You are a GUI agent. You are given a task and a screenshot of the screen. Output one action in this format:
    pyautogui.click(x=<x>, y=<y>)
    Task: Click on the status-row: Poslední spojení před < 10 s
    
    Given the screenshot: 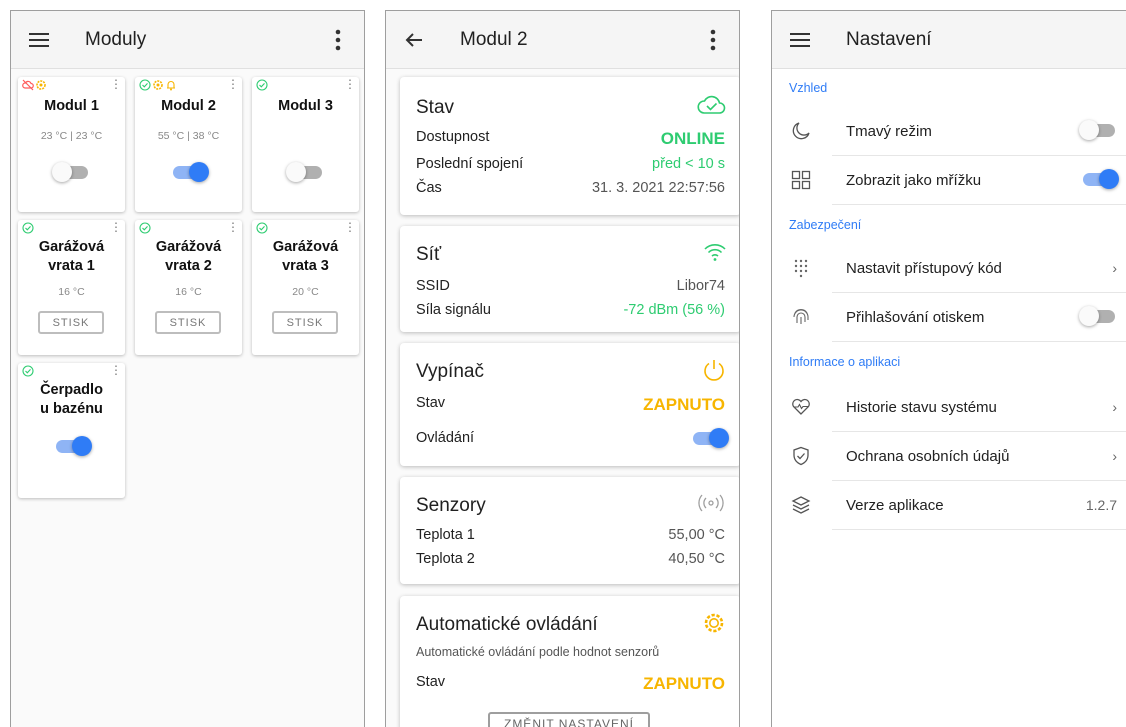 What is the action you would take?
    pyautogui.click(x=570, y=164)
    